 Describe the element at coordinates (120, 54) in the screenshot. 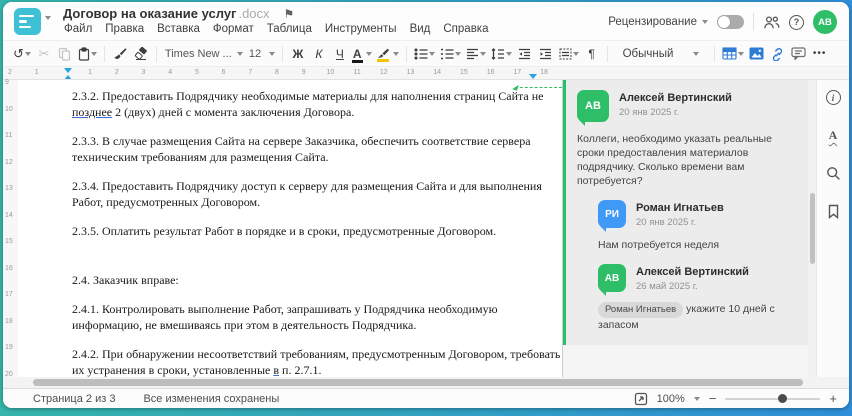

I see `format-painter-icon` at that location.